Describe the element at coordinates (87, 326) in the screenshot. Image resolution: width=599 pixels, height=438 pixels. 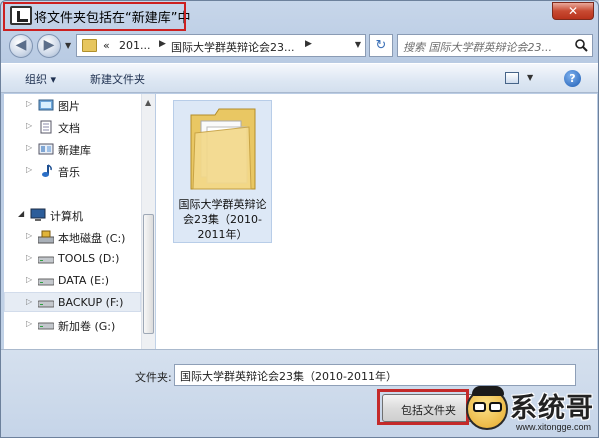
I see `nav-item-label: 新加卷 (G:)` at that location.